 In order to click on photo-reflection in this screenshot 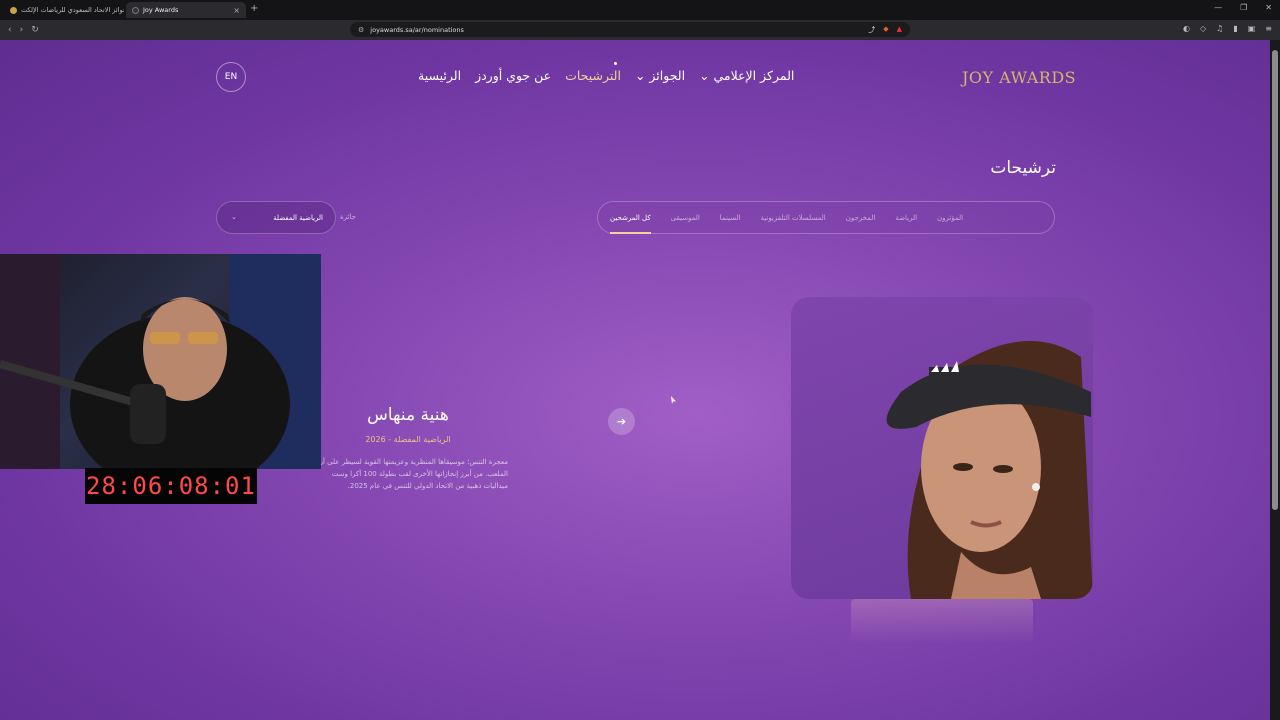, I will do `click(942, 621)`.